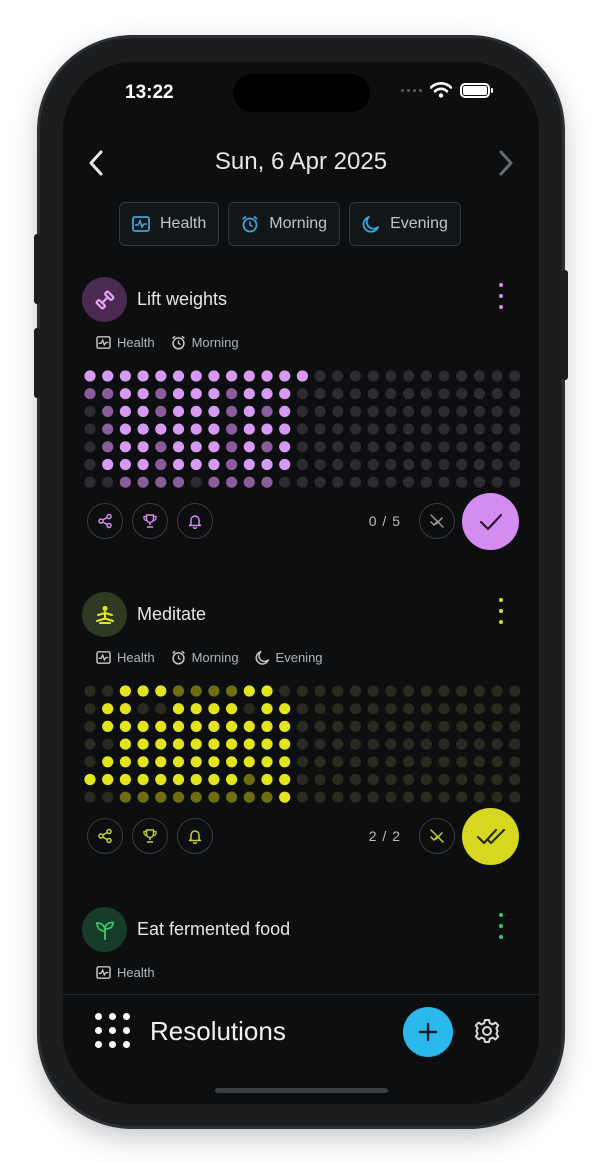 The height and width of the screenshot is (1163, 600). Describe the element at coordinates (215, 657) in the screenshot. I see `tag-label: Morning` at that location.